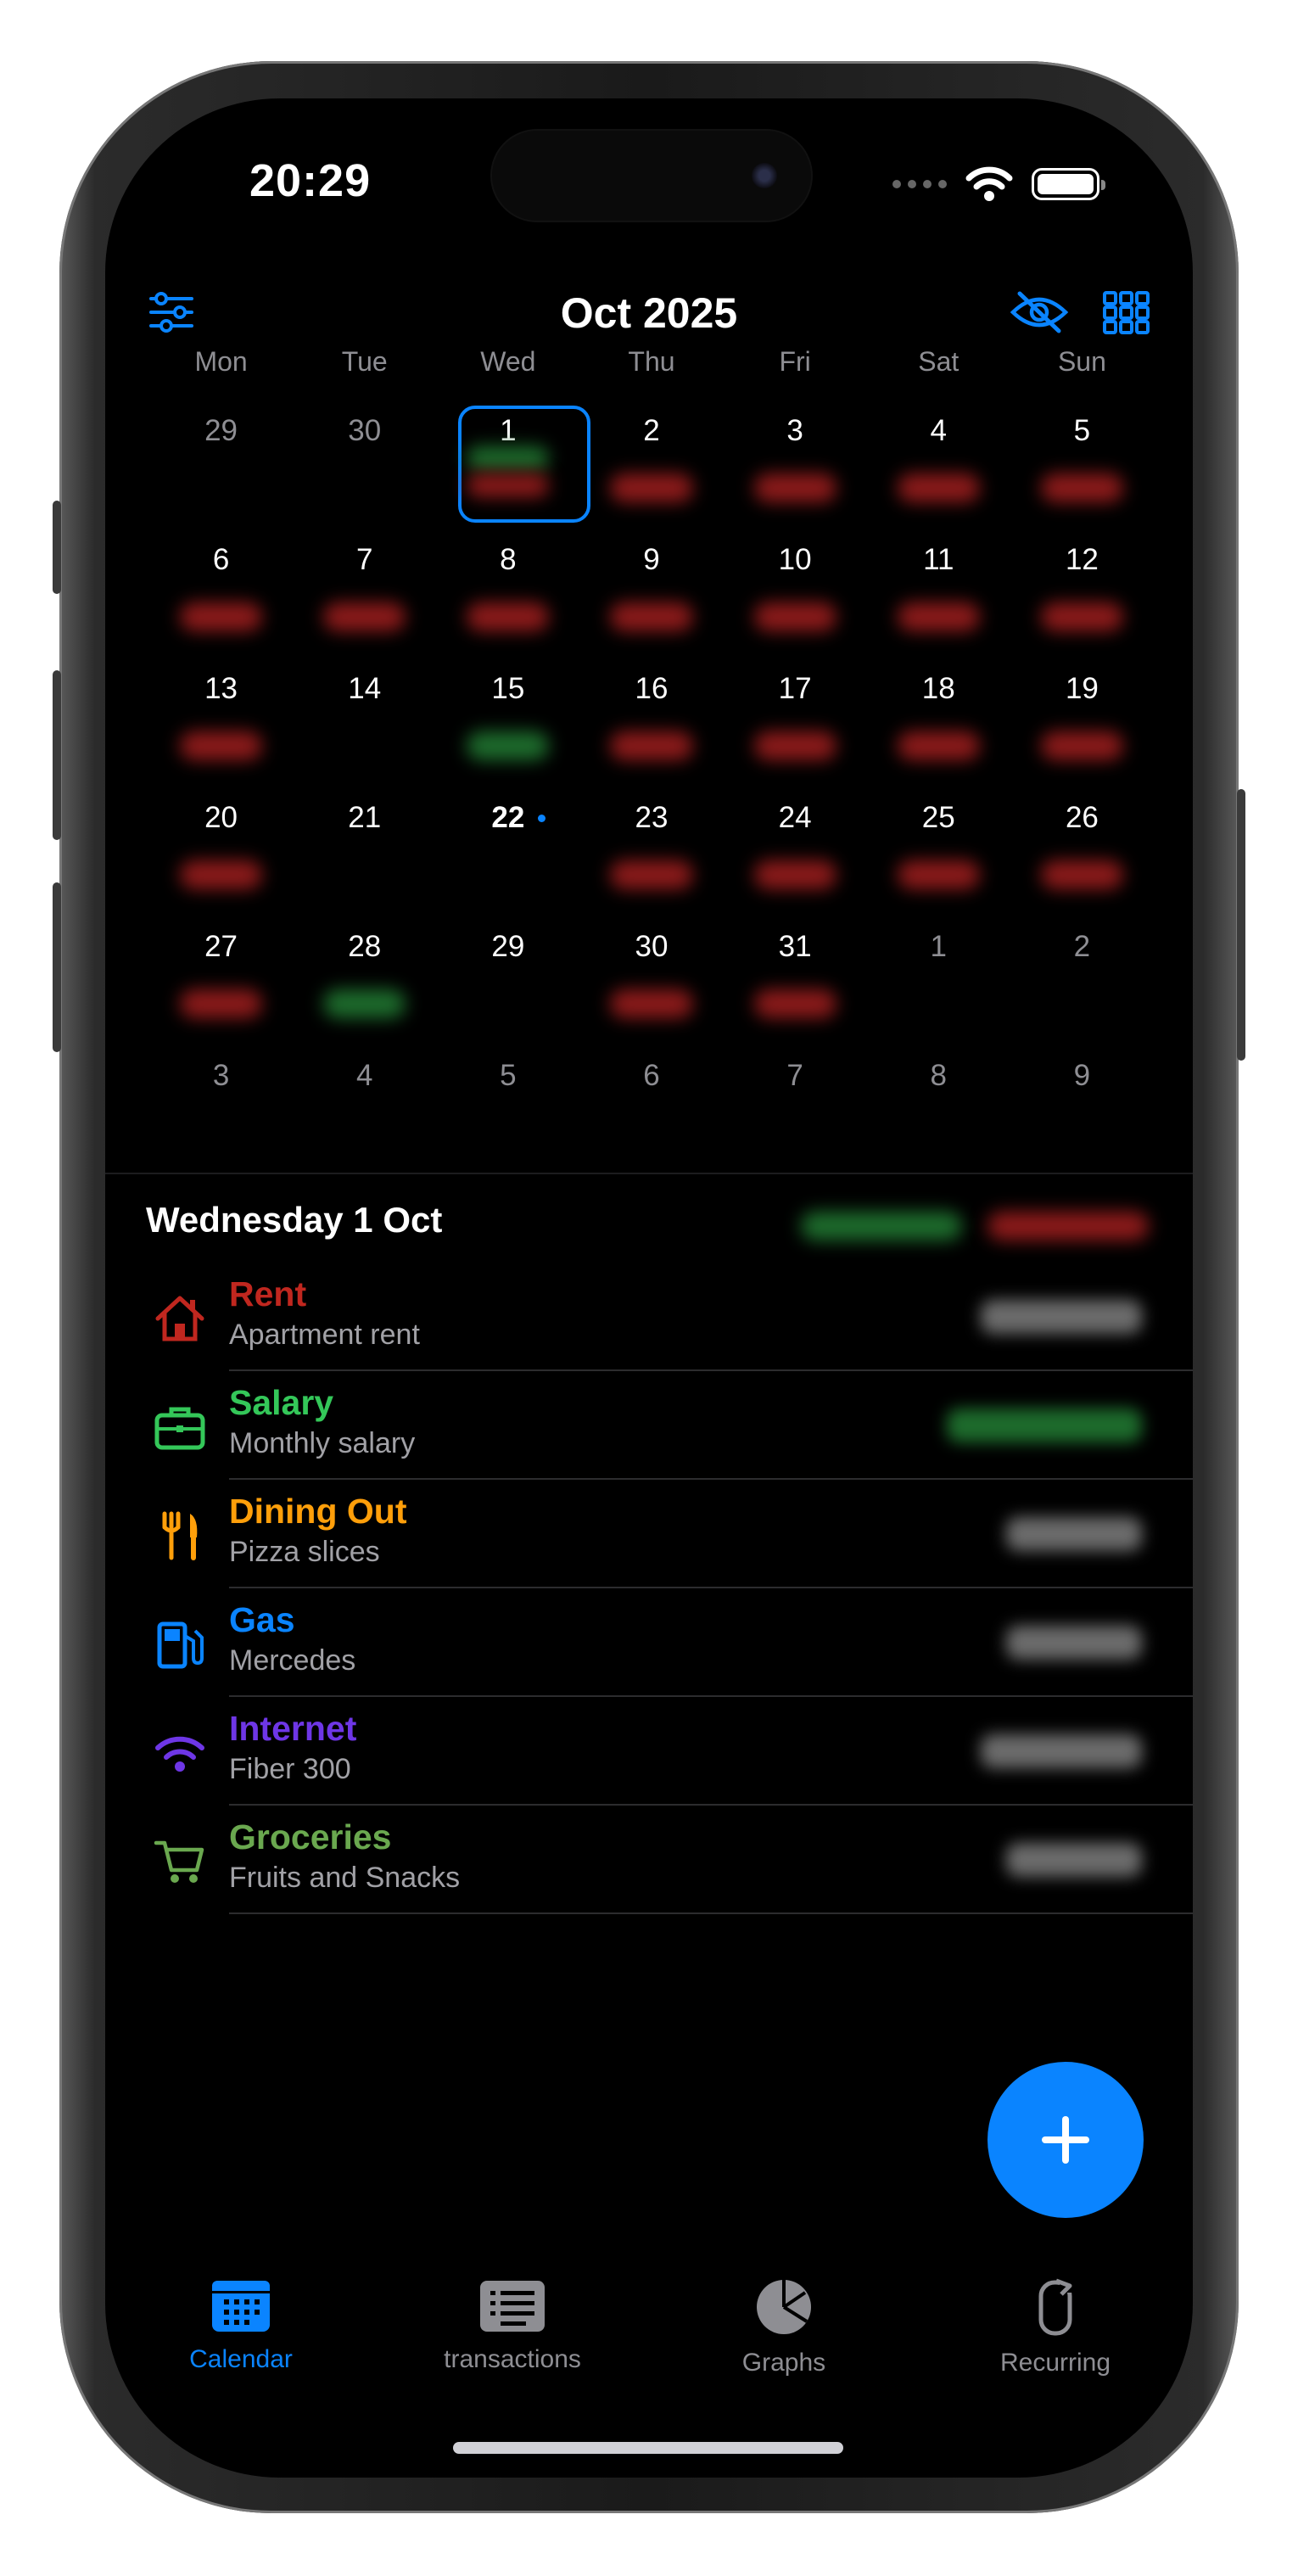 The width and height of the screenshot is (1298, 2576). What do you see at coordinates (648, 2448) in the screenshot?
I see `home-indicator` at bounding box center [648, 2448].